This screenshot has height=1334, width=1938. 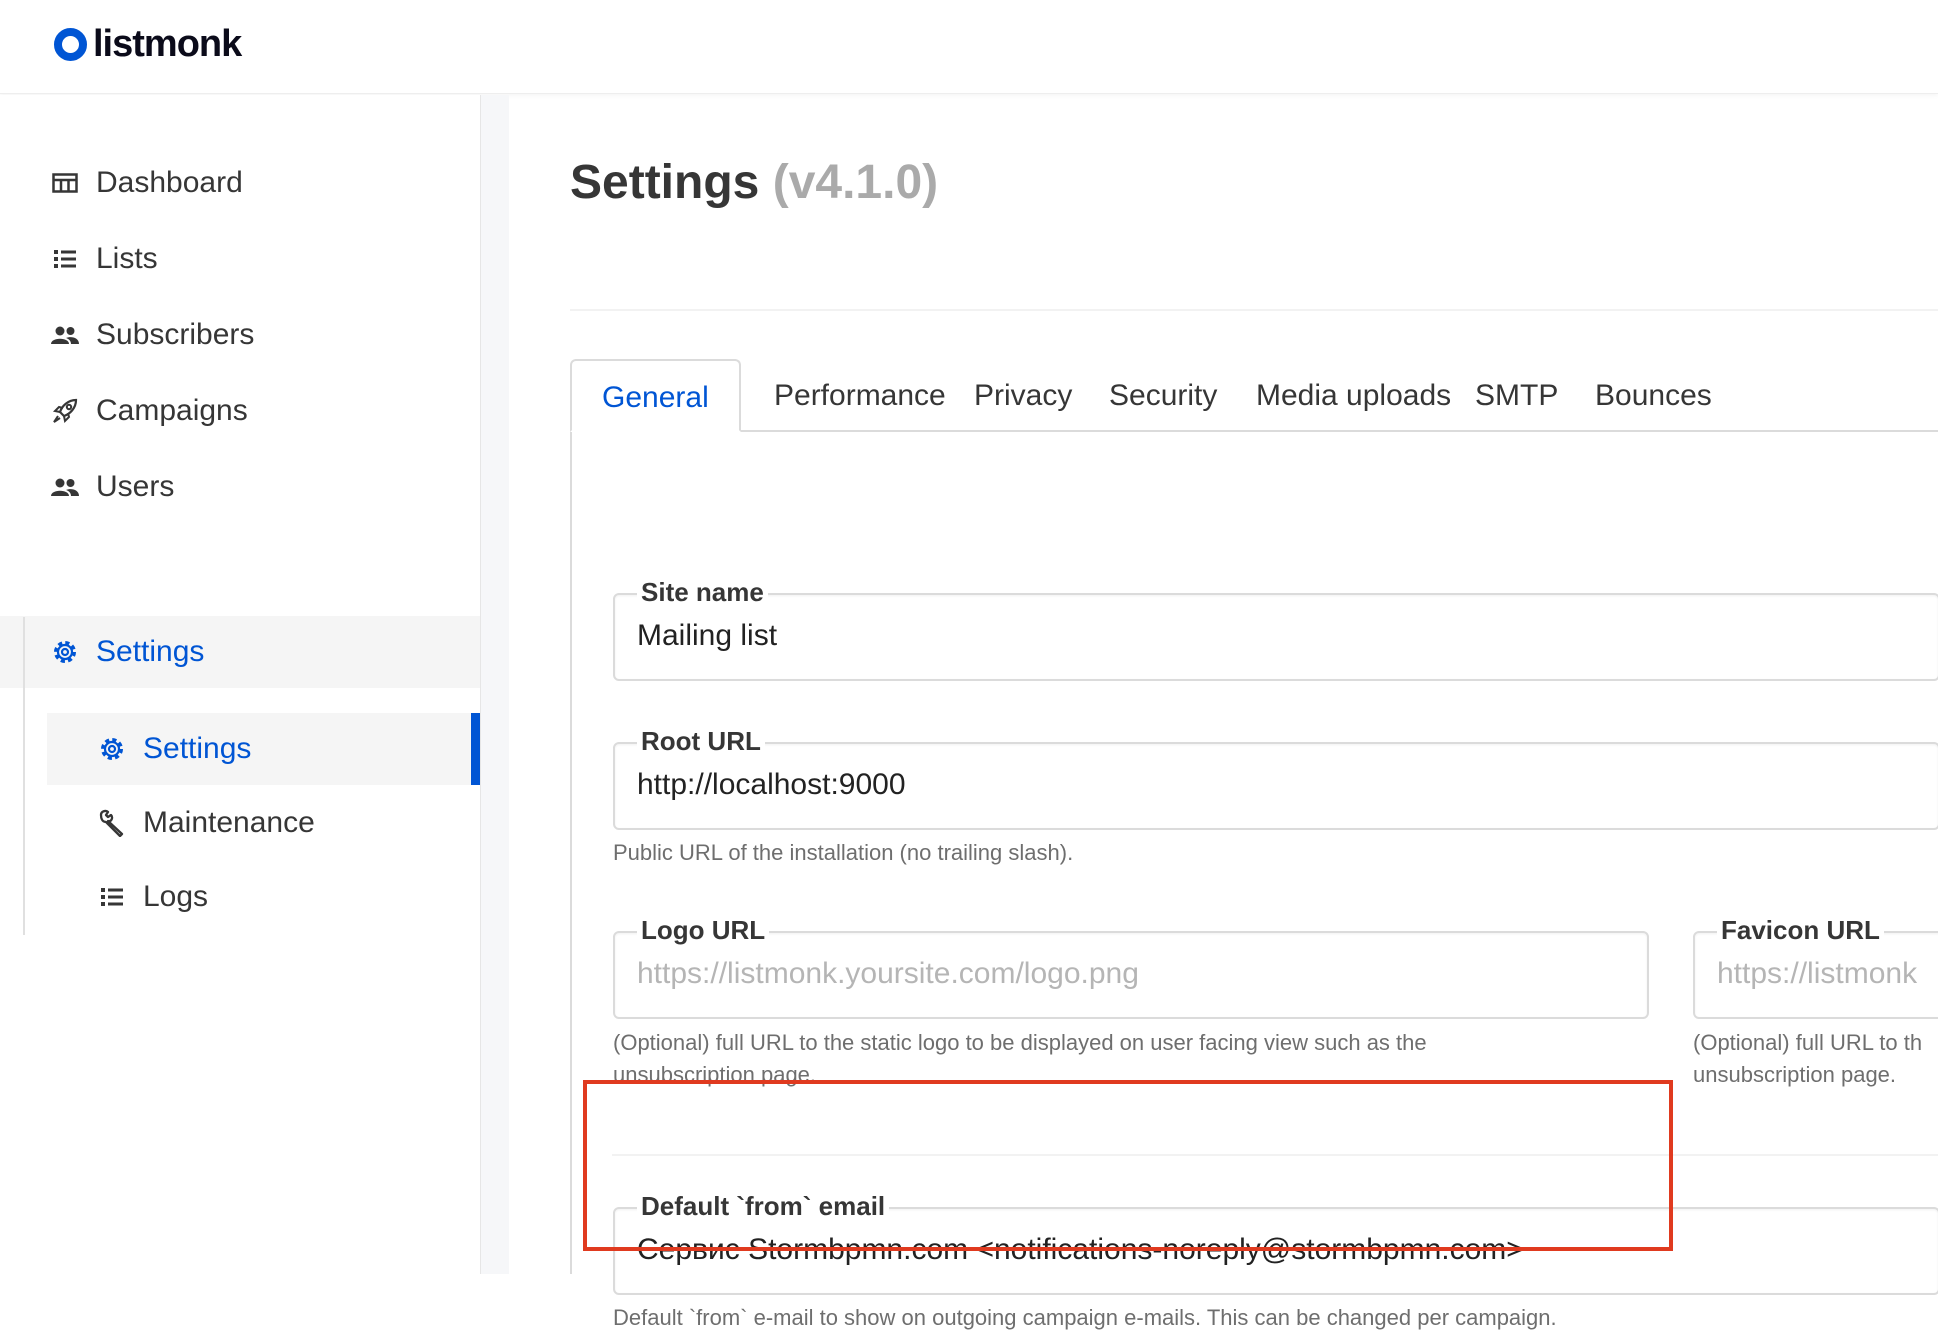 What do you see at coordinates (135, 486) in the screenshot?
I see `sidebar-item-label: Users` at bounding box center [135, 486].